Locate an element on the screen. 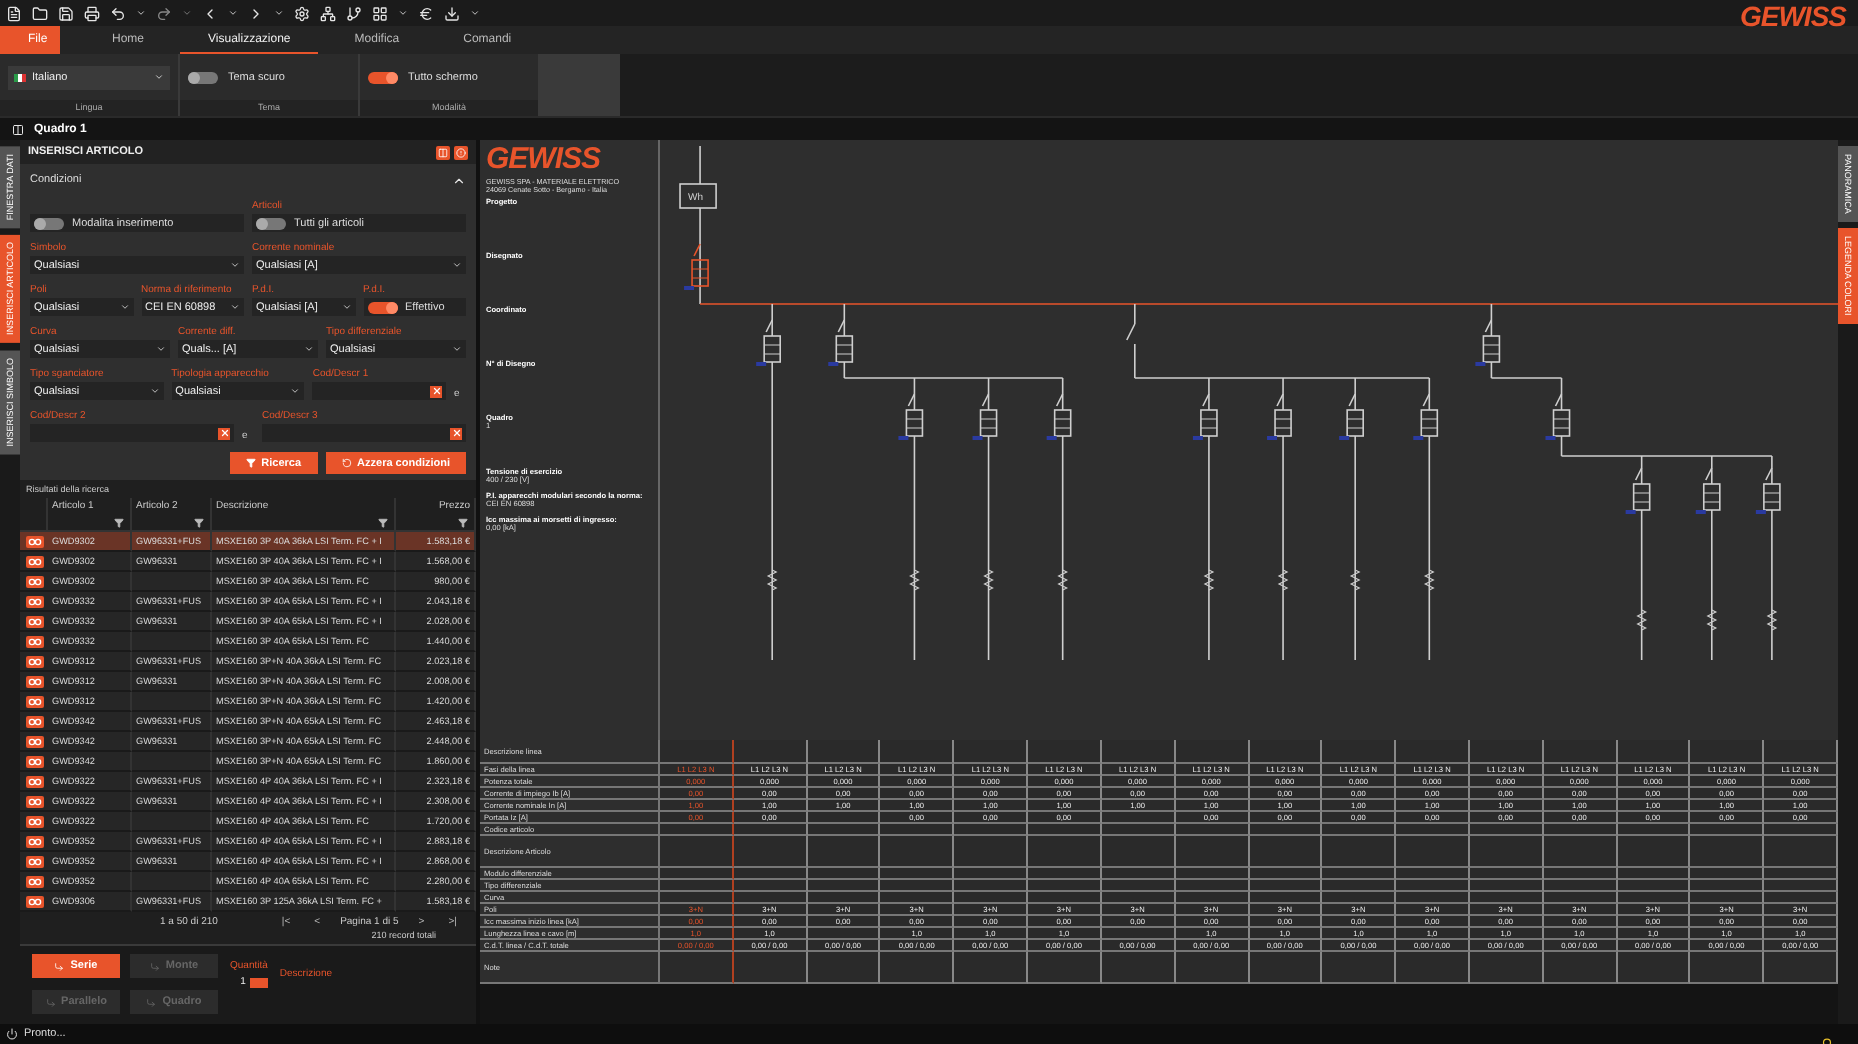 The width and height of the screenshot is (1858, 1044). network-icon is located at coordinates (328, 13).